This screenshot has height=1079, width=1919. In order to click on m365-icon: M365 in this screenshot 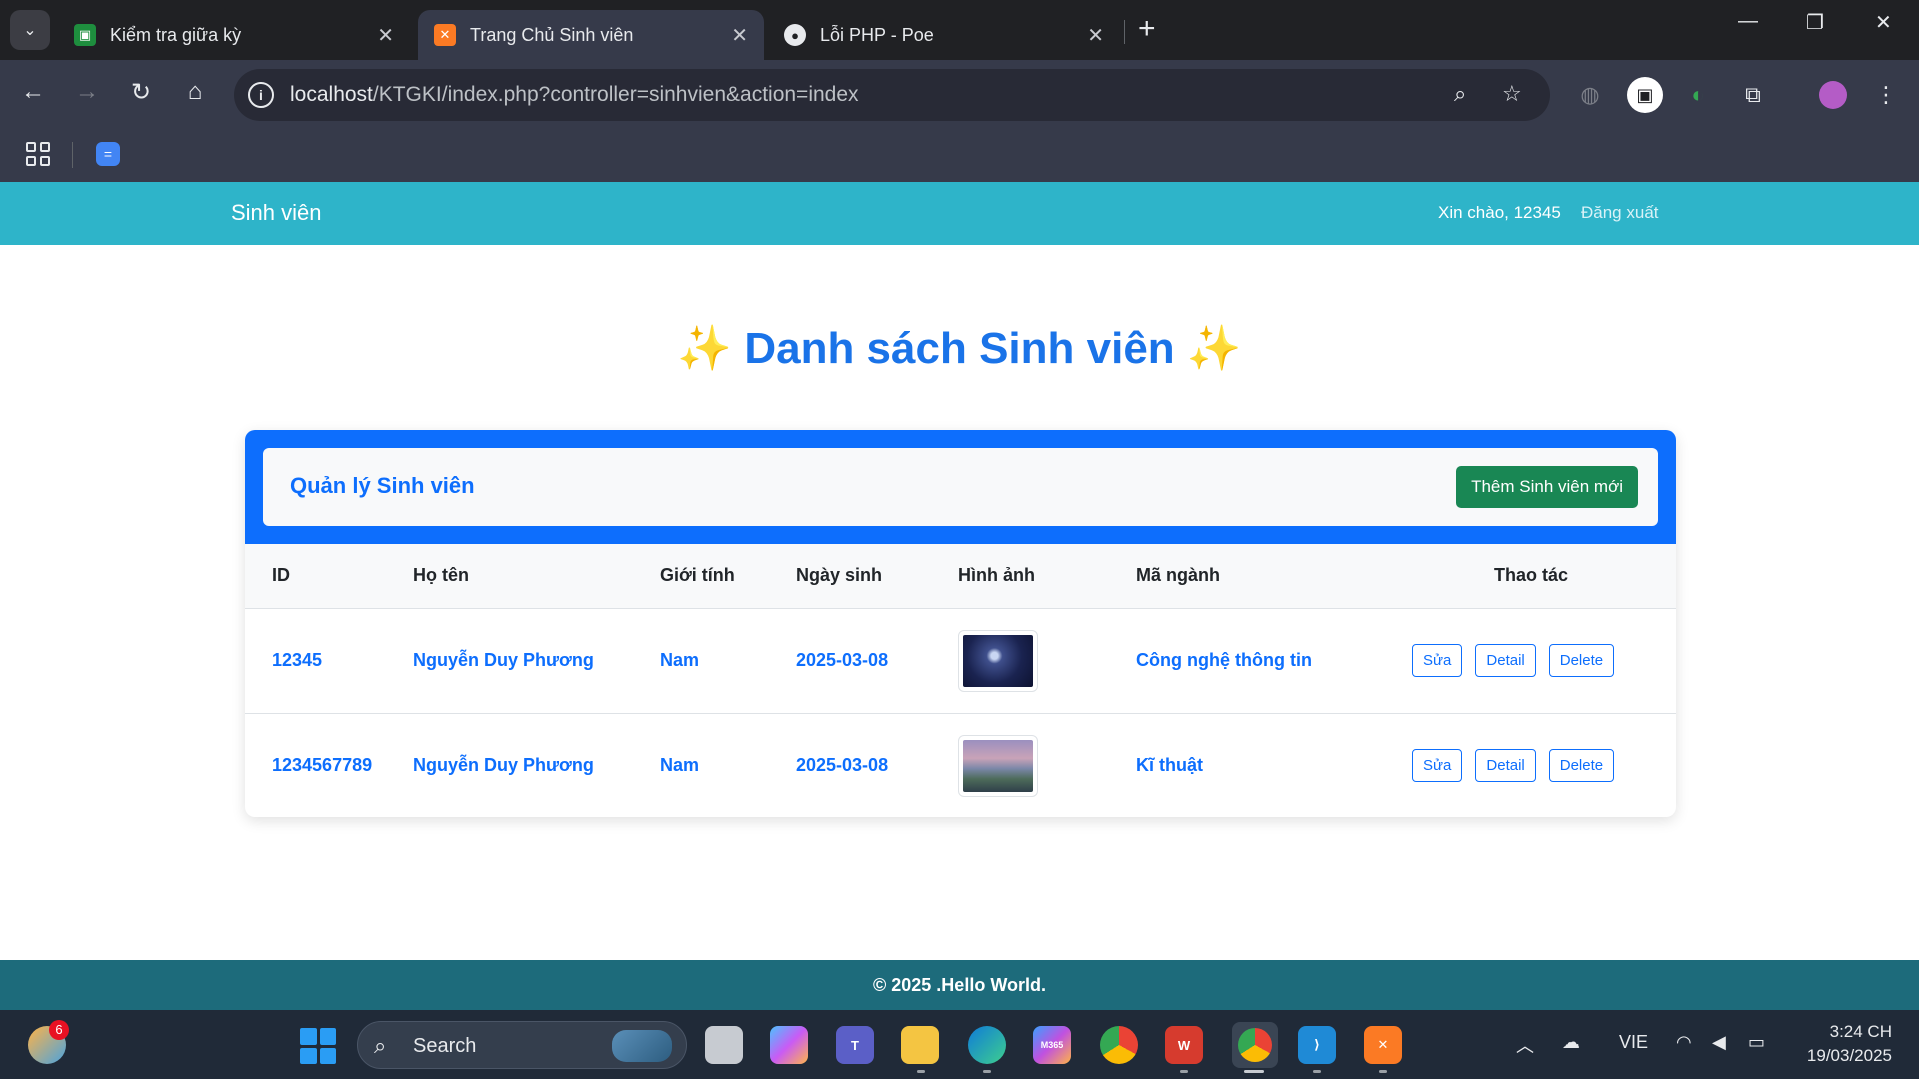, I will do `click(1052, 1045)`.